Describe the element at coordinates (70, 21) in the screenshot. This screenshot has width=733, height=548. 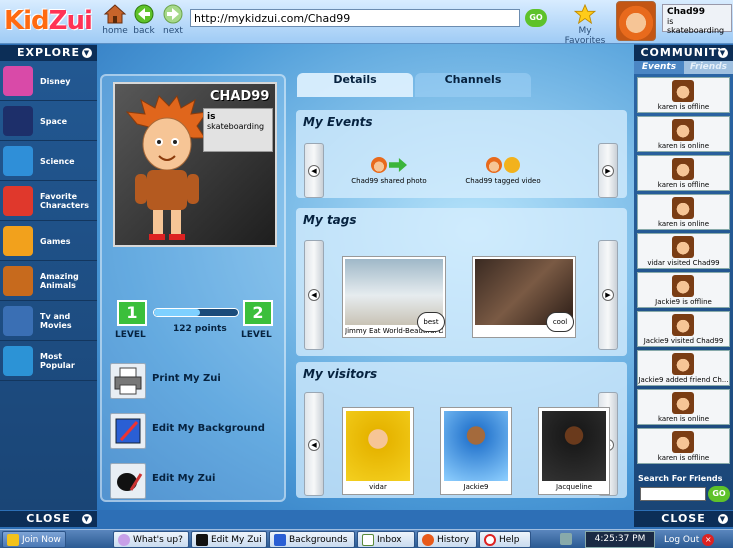
I see `logo-text-accent: Zui` at that location.